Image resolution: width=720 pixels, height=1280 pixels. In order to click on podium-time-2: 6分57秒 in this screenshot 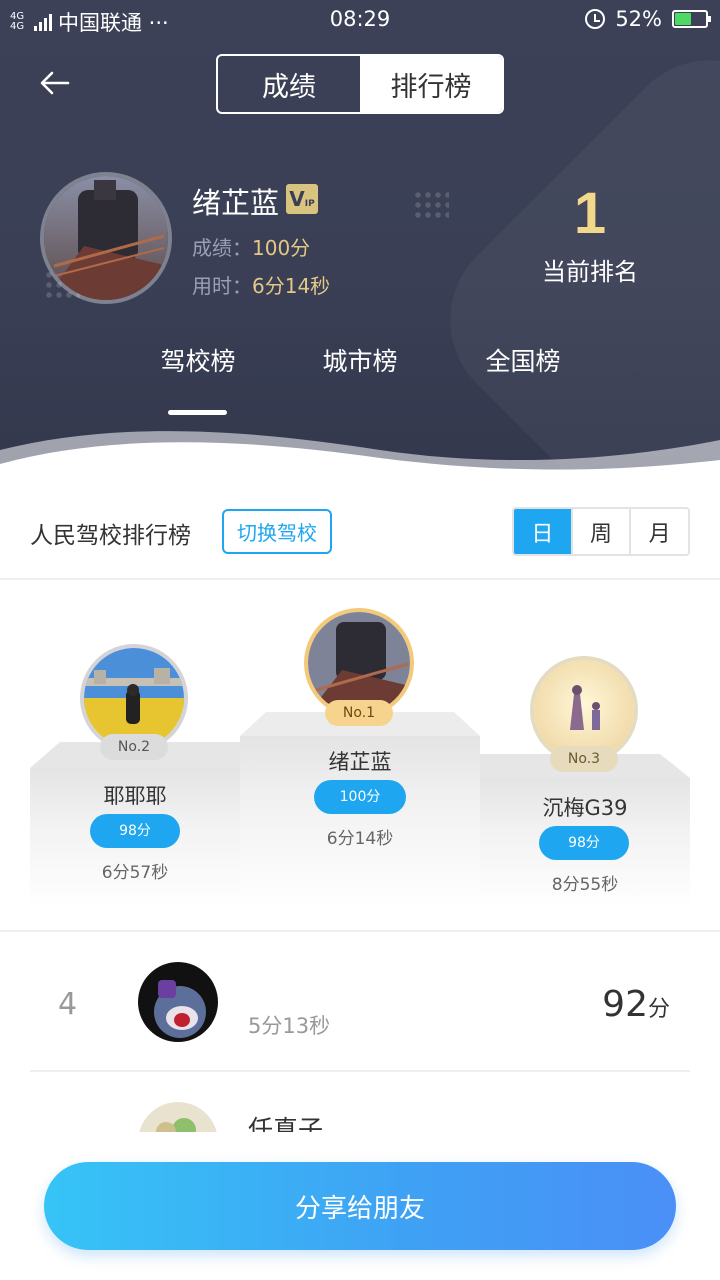, I will do `click(135, 873)`.